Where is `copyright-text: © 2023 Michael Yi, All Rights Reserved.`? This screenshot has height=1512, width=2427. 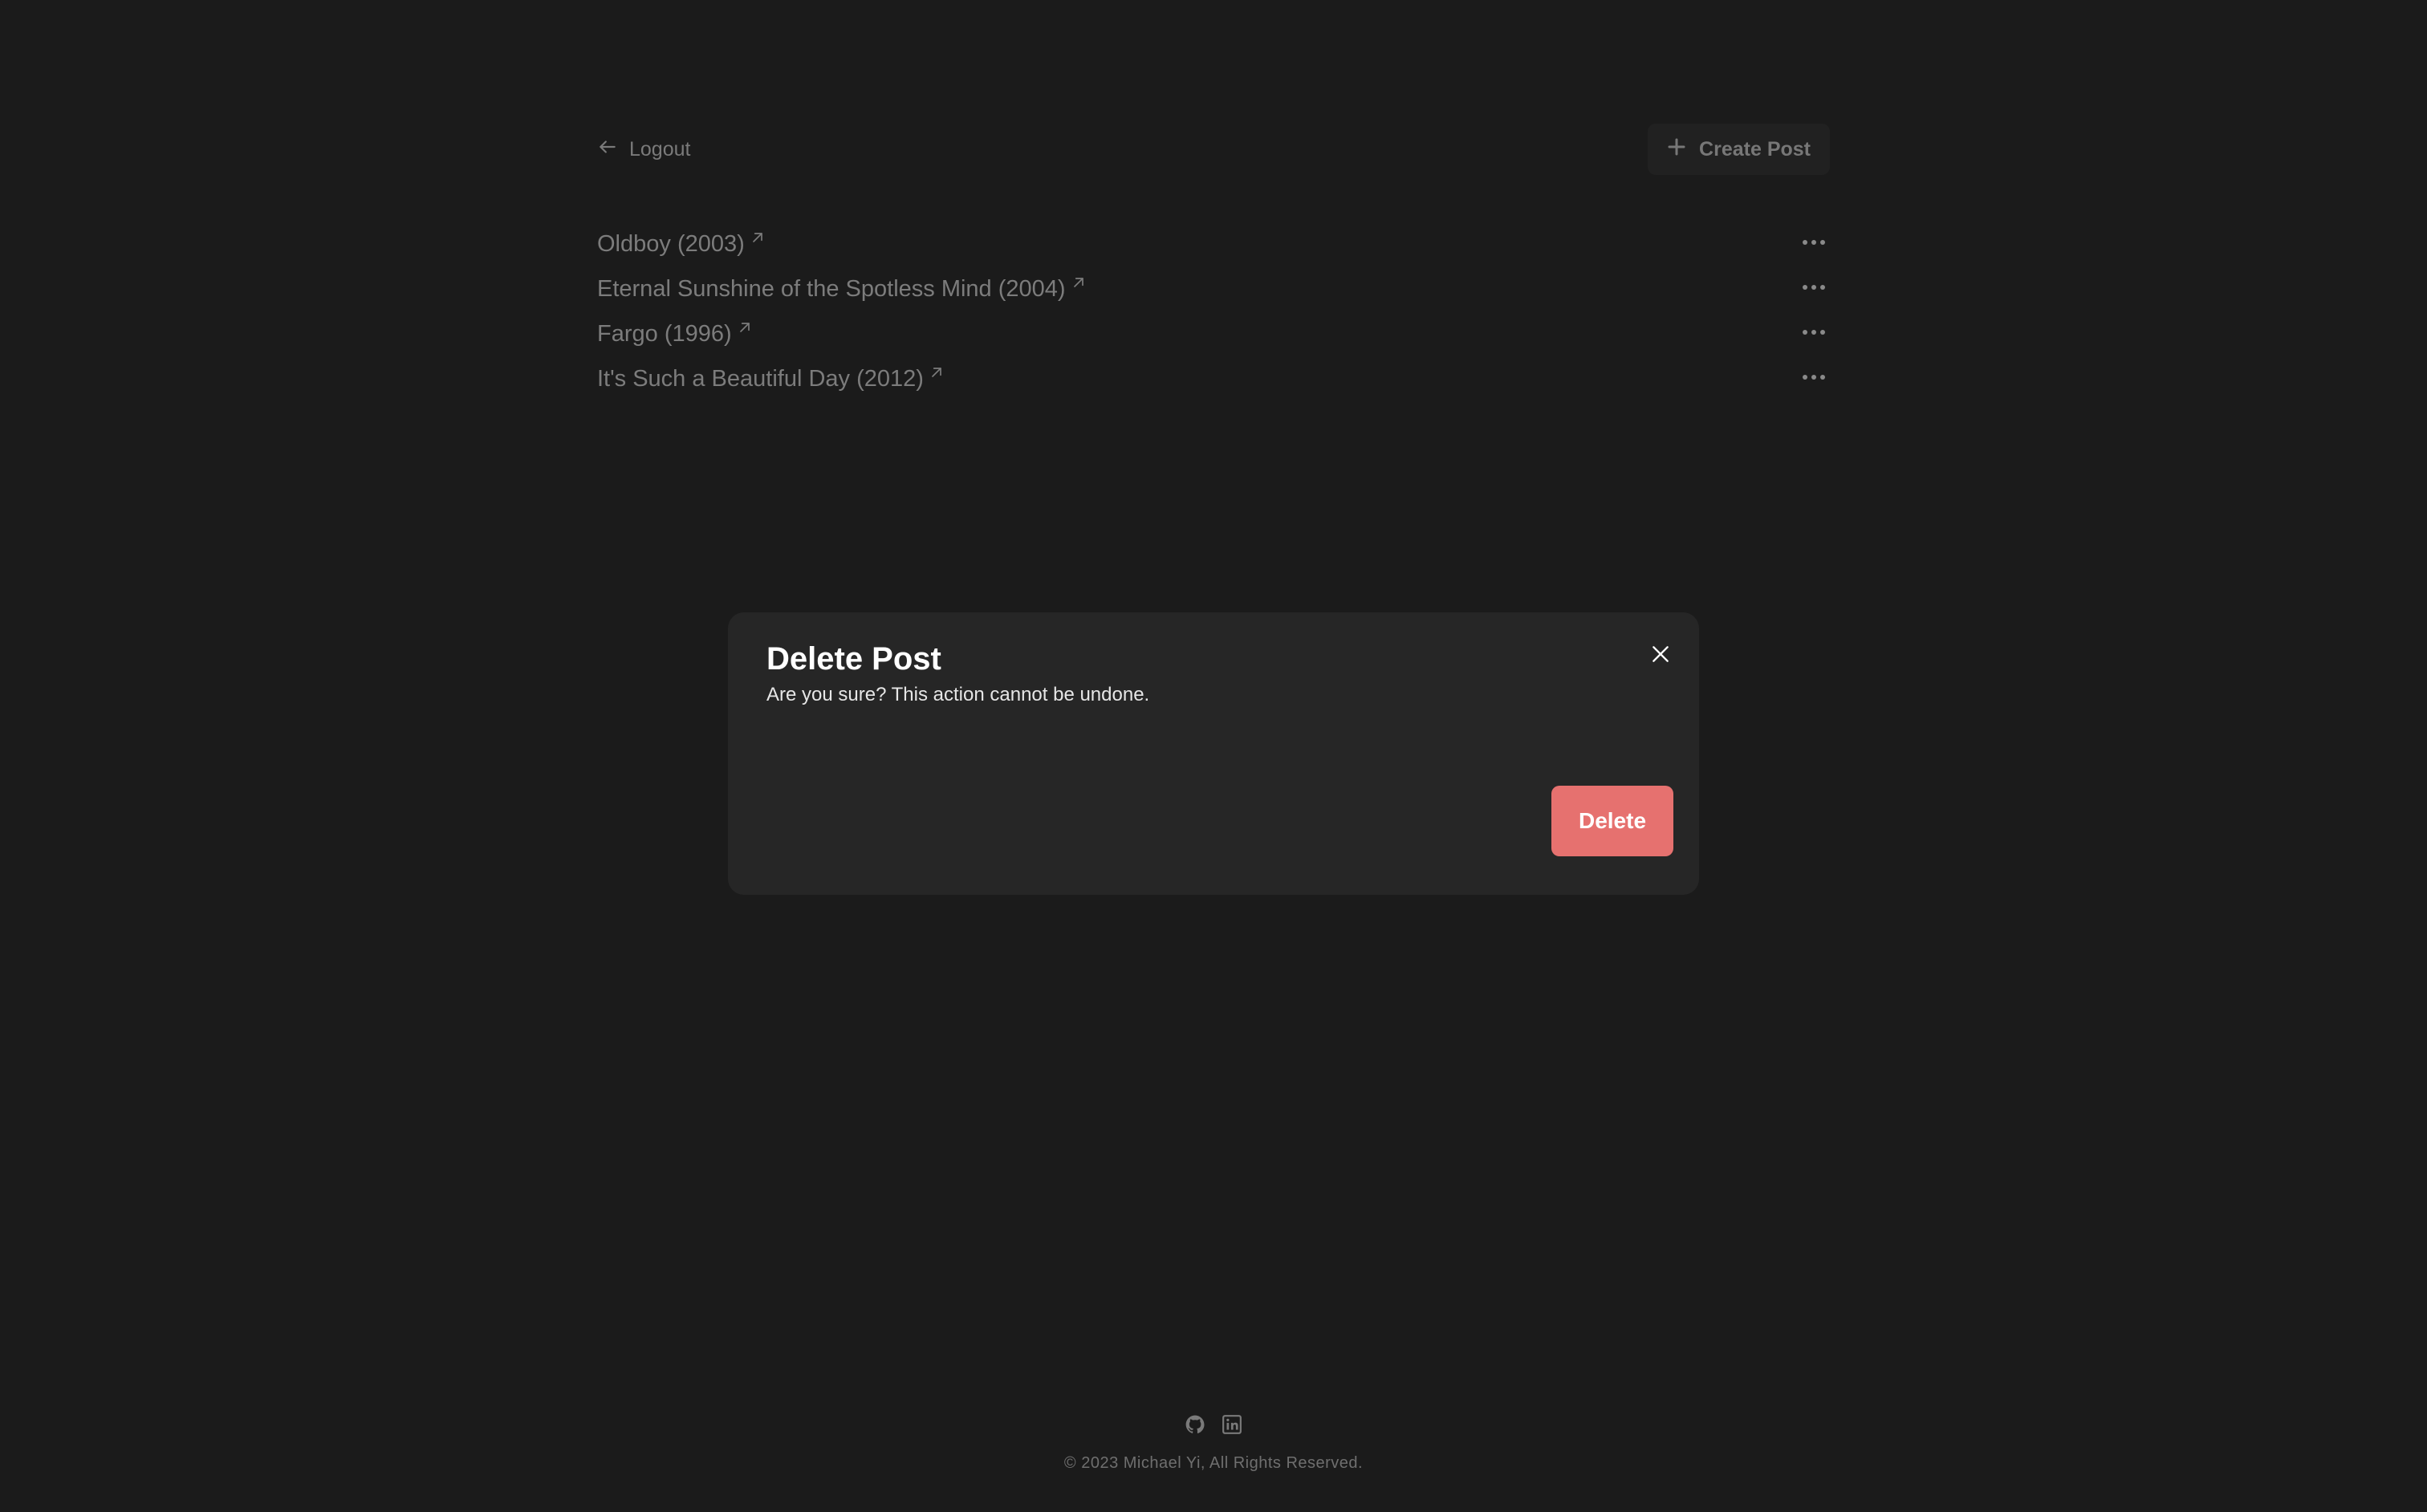 copyright-text: © 2023 Michael Yi, All Rights Reserved. is located at coordinates (1213, 1463).